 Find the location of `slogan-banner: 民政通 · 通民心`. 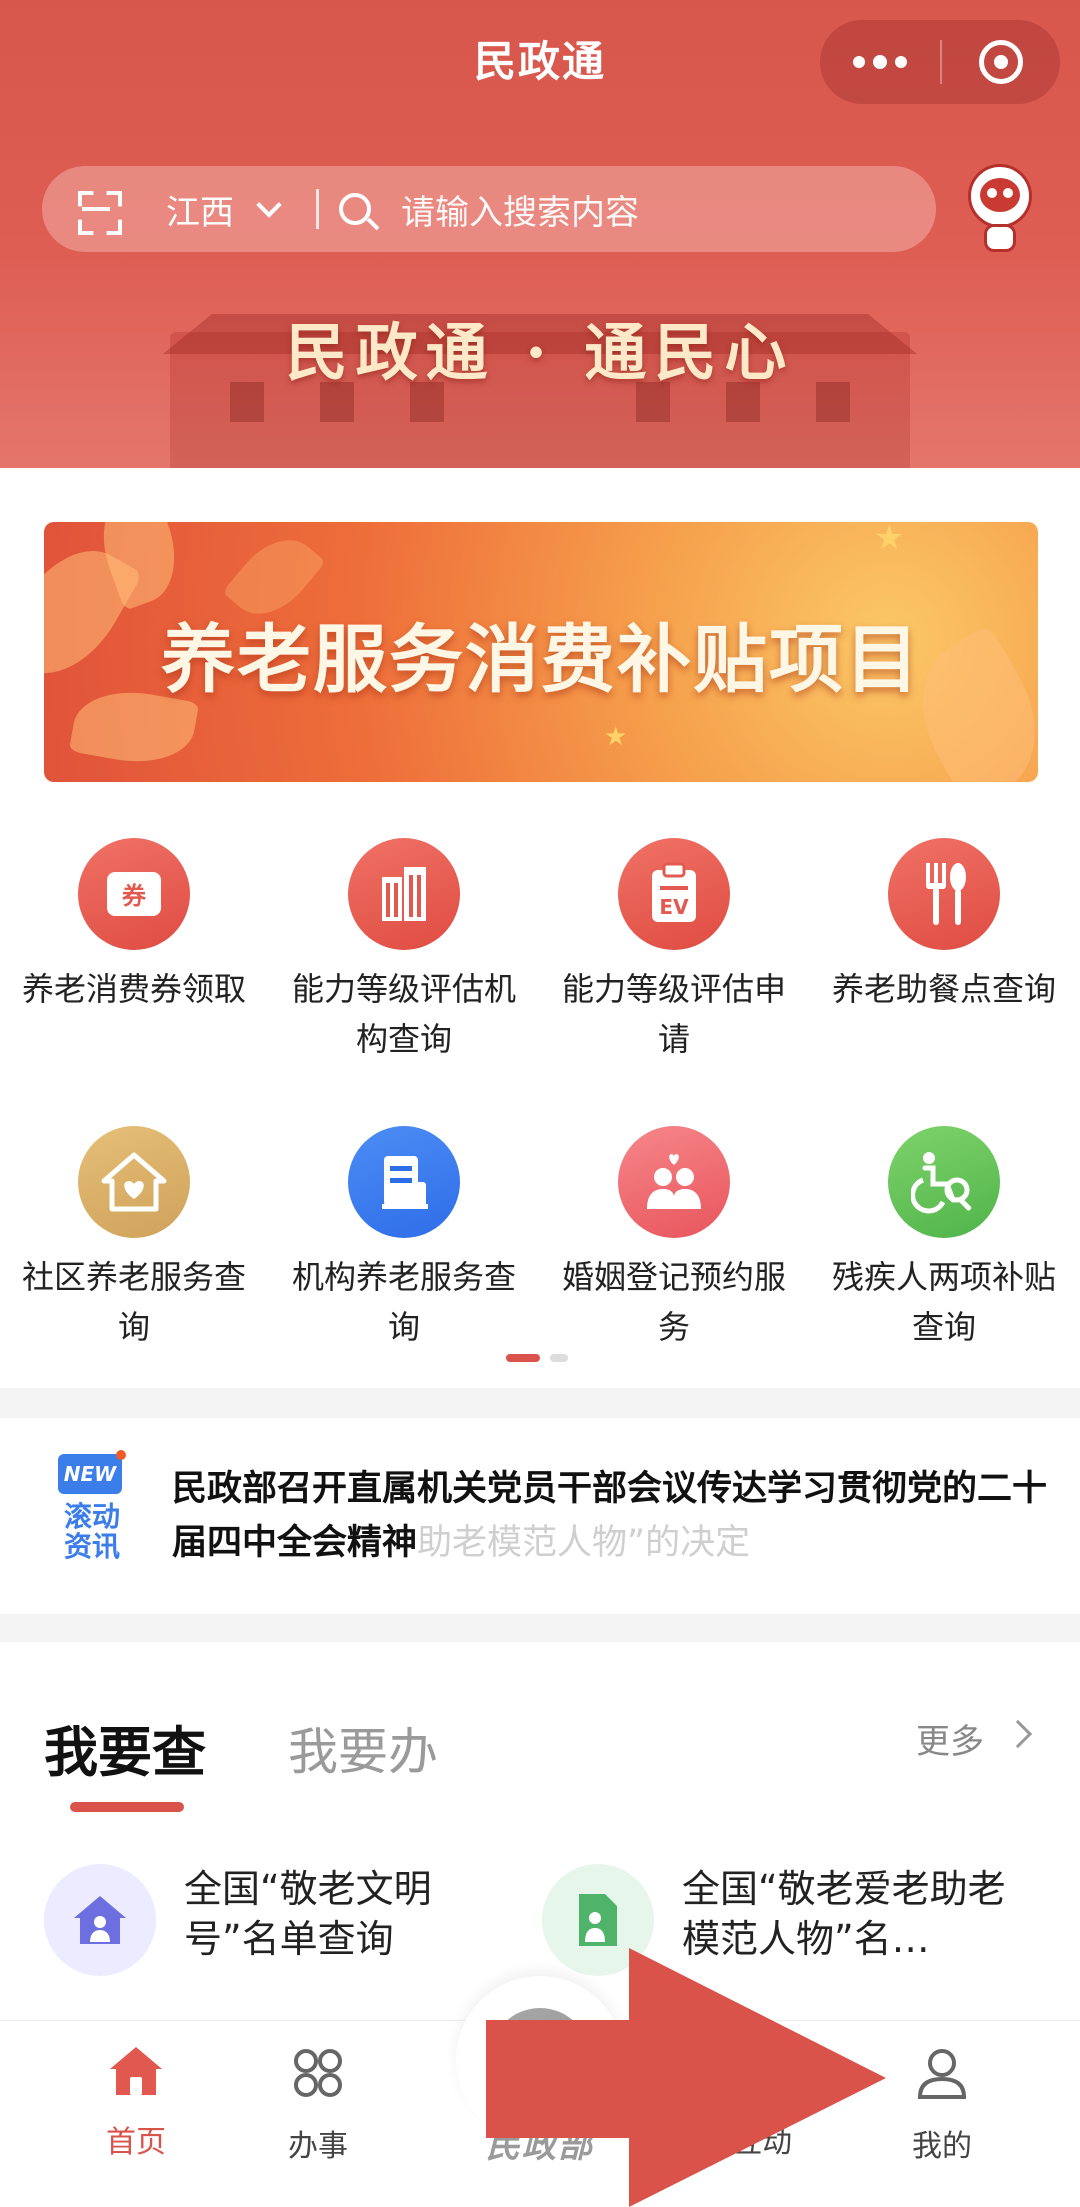

slogan-banner: 民政通 · 通民心 is located at coordinates (540, 374).